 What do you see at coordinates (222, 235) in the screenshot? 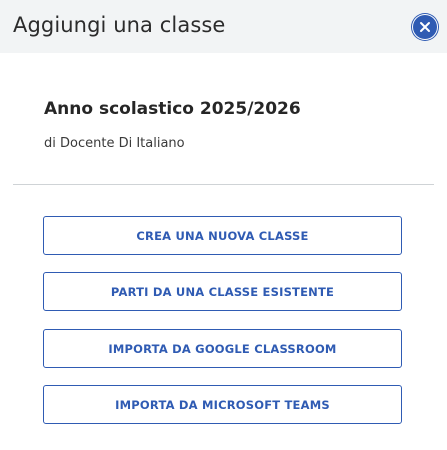
I see `create-new-class-button: CREA UNA NUOVA CLASSE` at bounding box center [222, 235].